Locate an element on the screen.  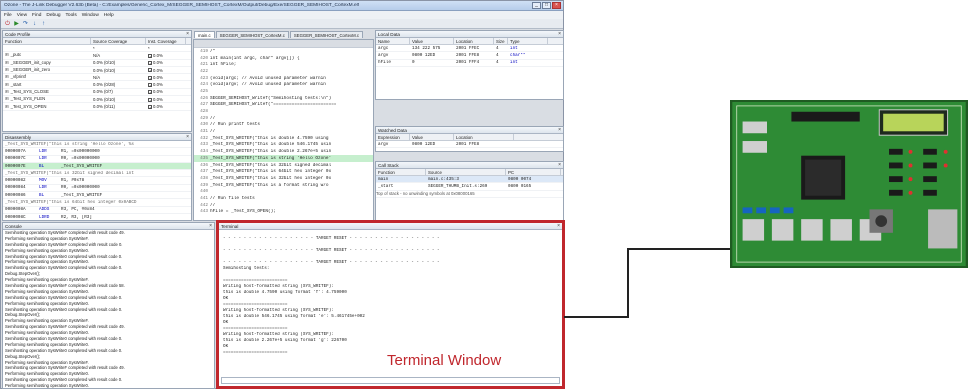
column-header: Inst. Coverage is located at coordinates (166, 41).